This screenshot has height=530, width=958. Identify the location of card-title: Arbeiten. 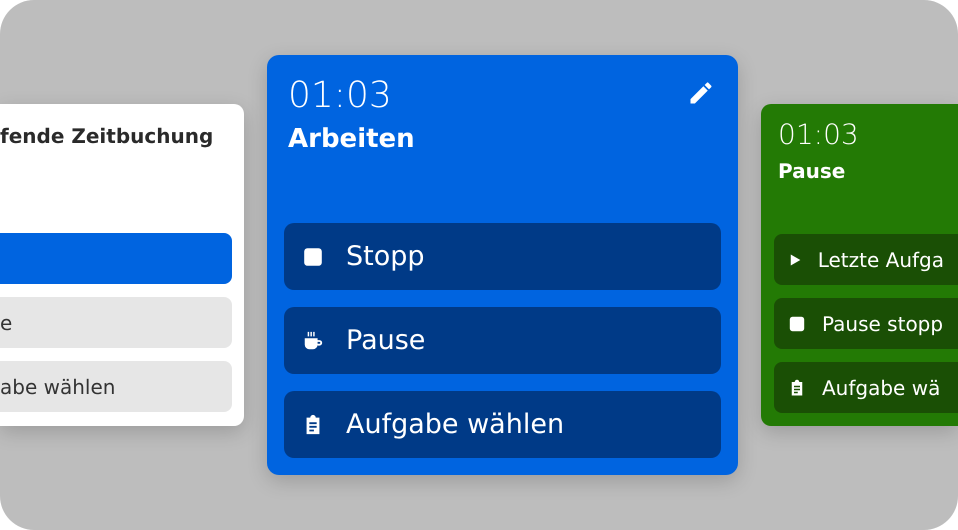
(351, 139).